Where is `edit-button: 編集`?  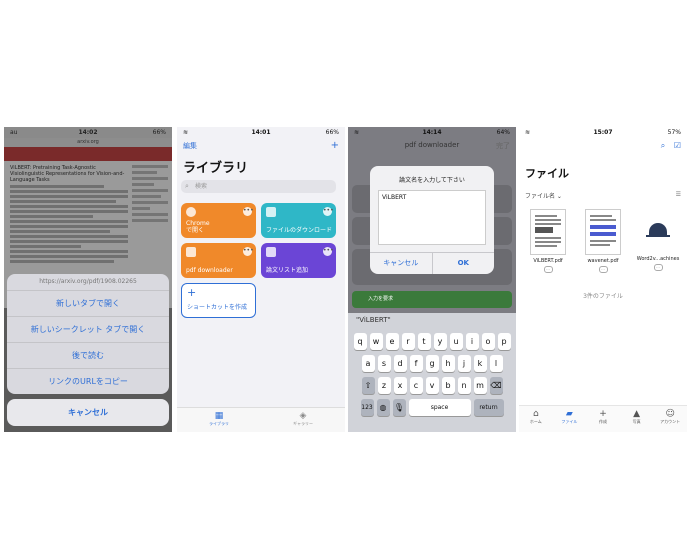
edit-button: 編集 is located at coordinates (190, 147).